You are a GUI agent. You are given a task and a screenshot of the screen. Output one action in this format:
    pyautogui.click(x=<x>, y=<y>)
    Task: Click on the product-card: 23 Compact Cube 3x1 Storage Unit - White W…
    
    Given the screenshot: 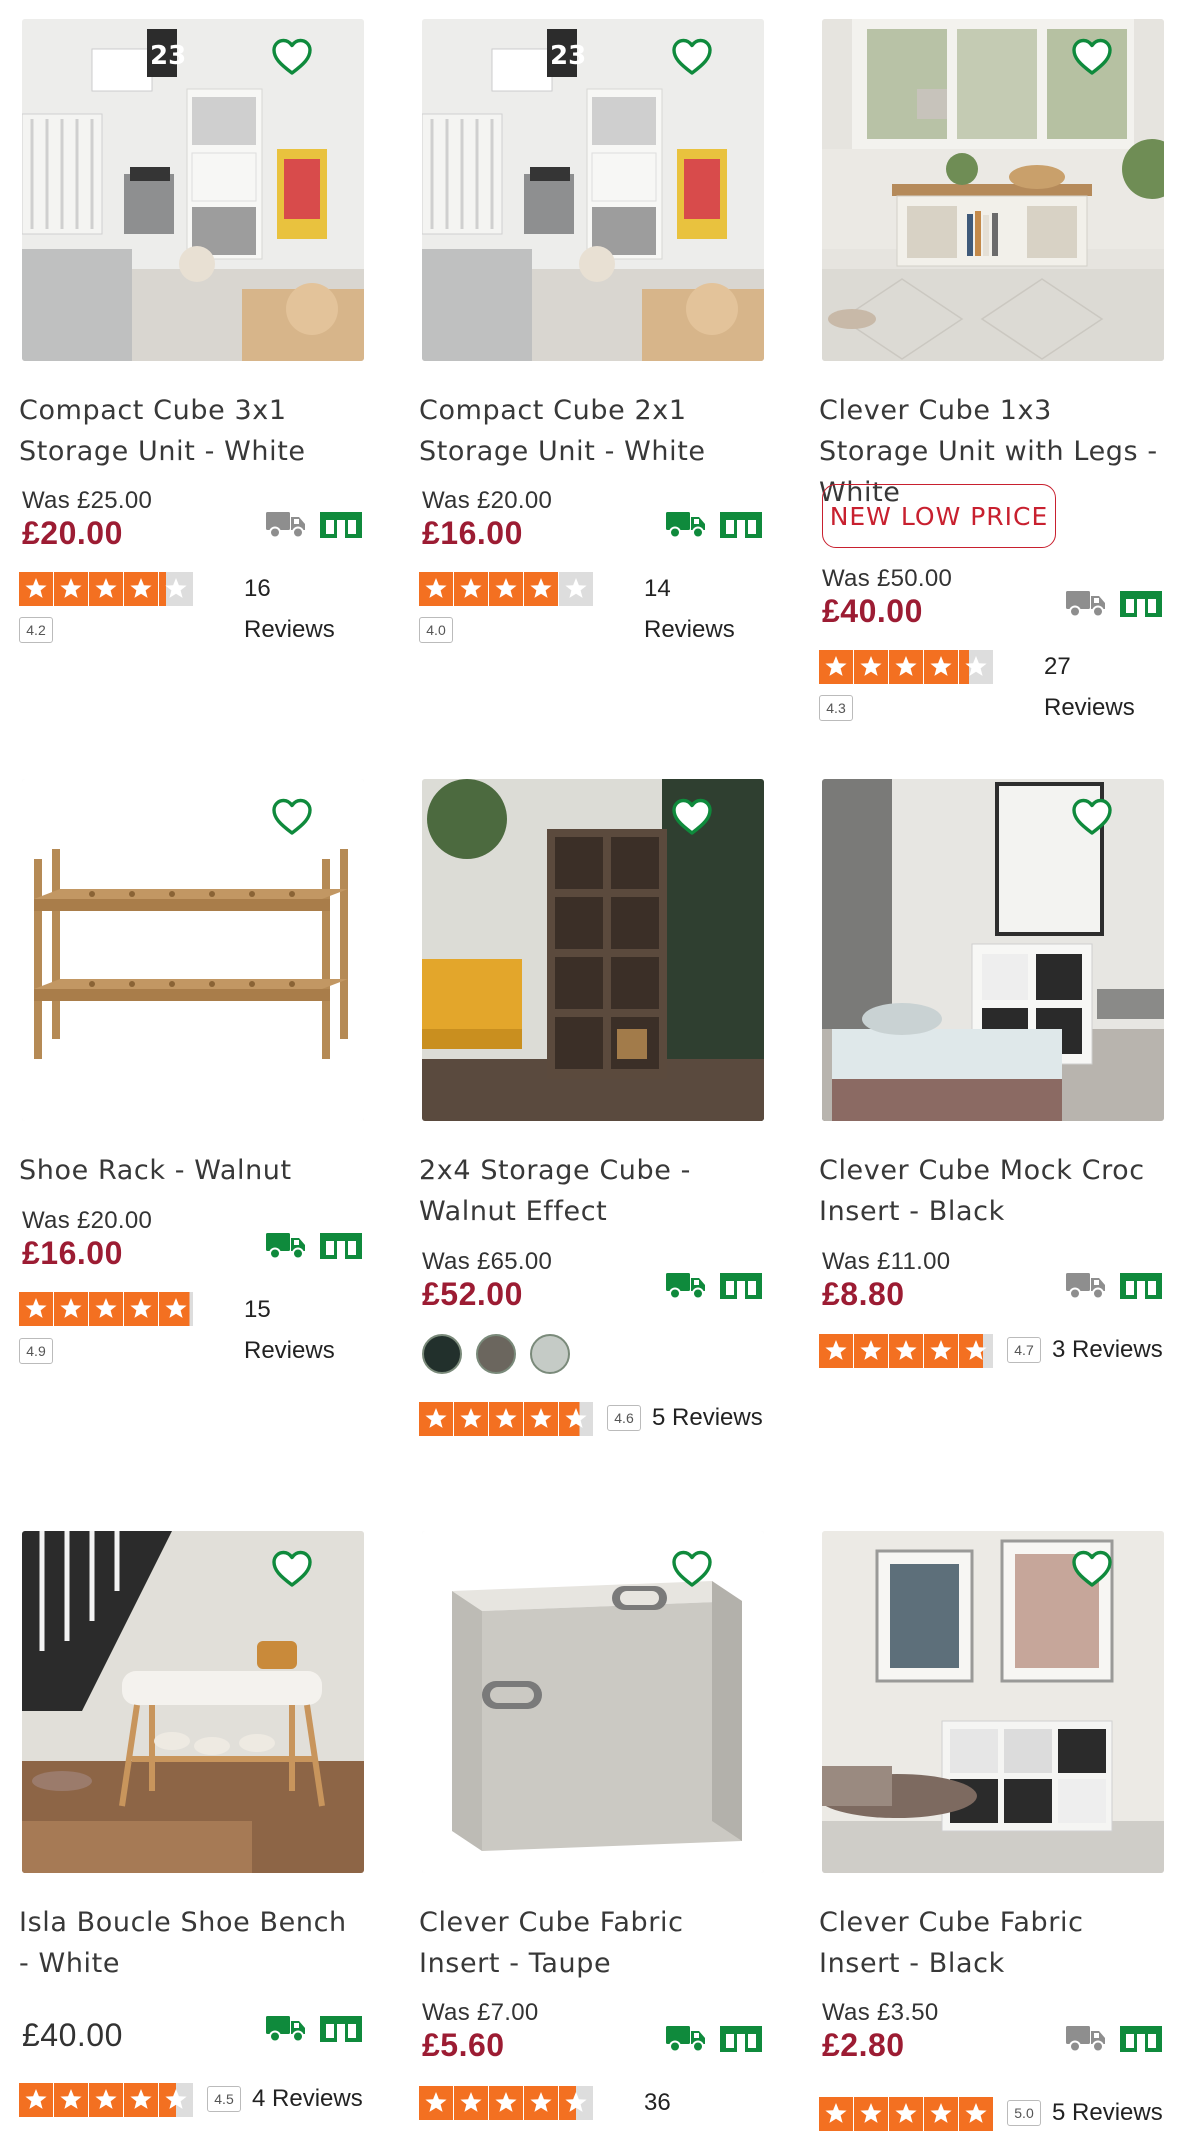 What is the action you would take?
    pyautogui.click(x=190, y=321)
    